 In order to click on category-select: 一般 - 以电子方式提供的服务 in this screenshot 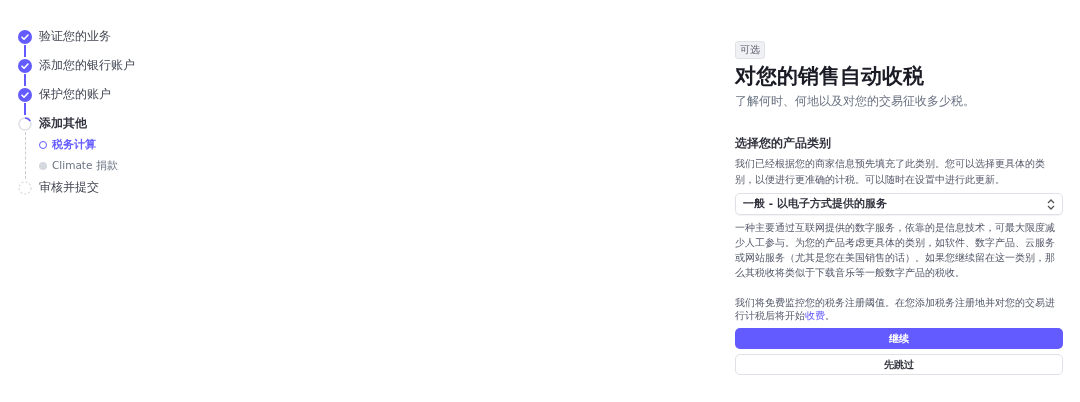, I will do `click(899, 204)`.